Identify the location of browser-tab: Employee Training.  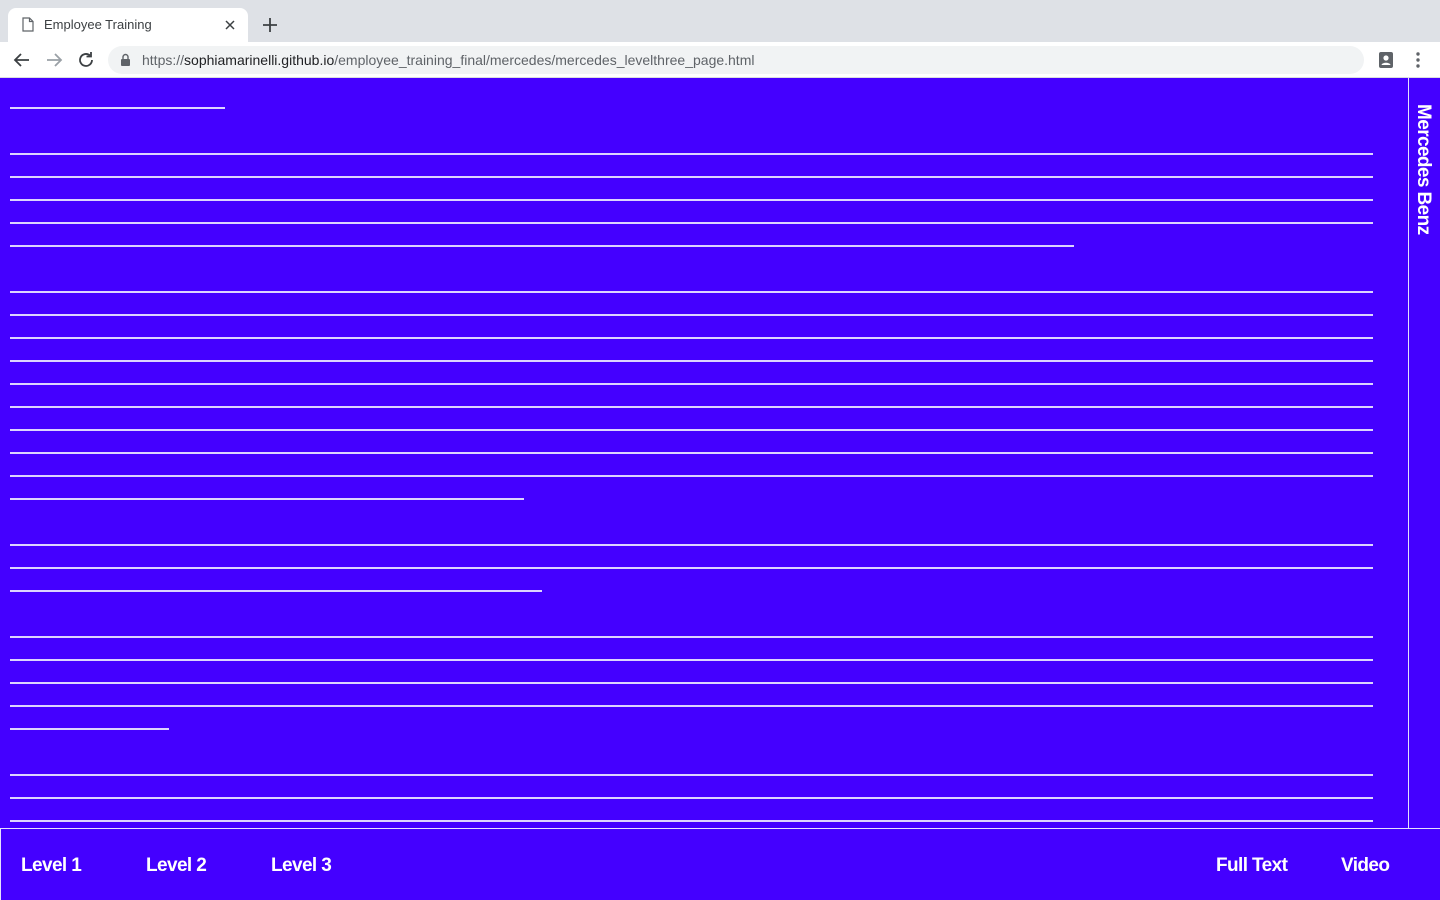
(128, 25).